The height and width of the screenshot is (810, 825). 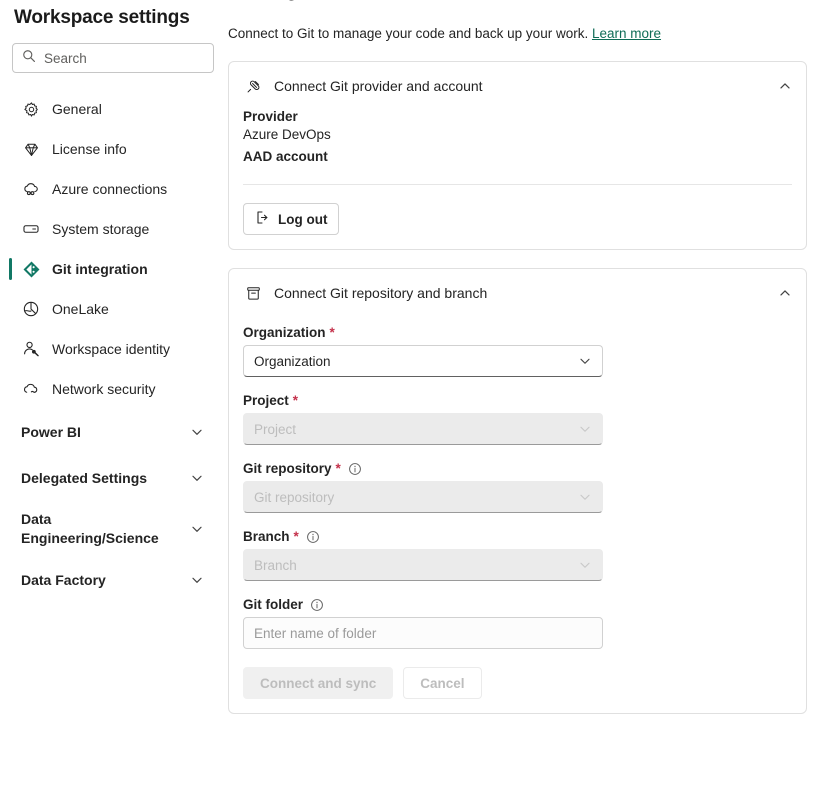 I want to click on provider-value: Azure DevOps, so click(x=287, y=134).